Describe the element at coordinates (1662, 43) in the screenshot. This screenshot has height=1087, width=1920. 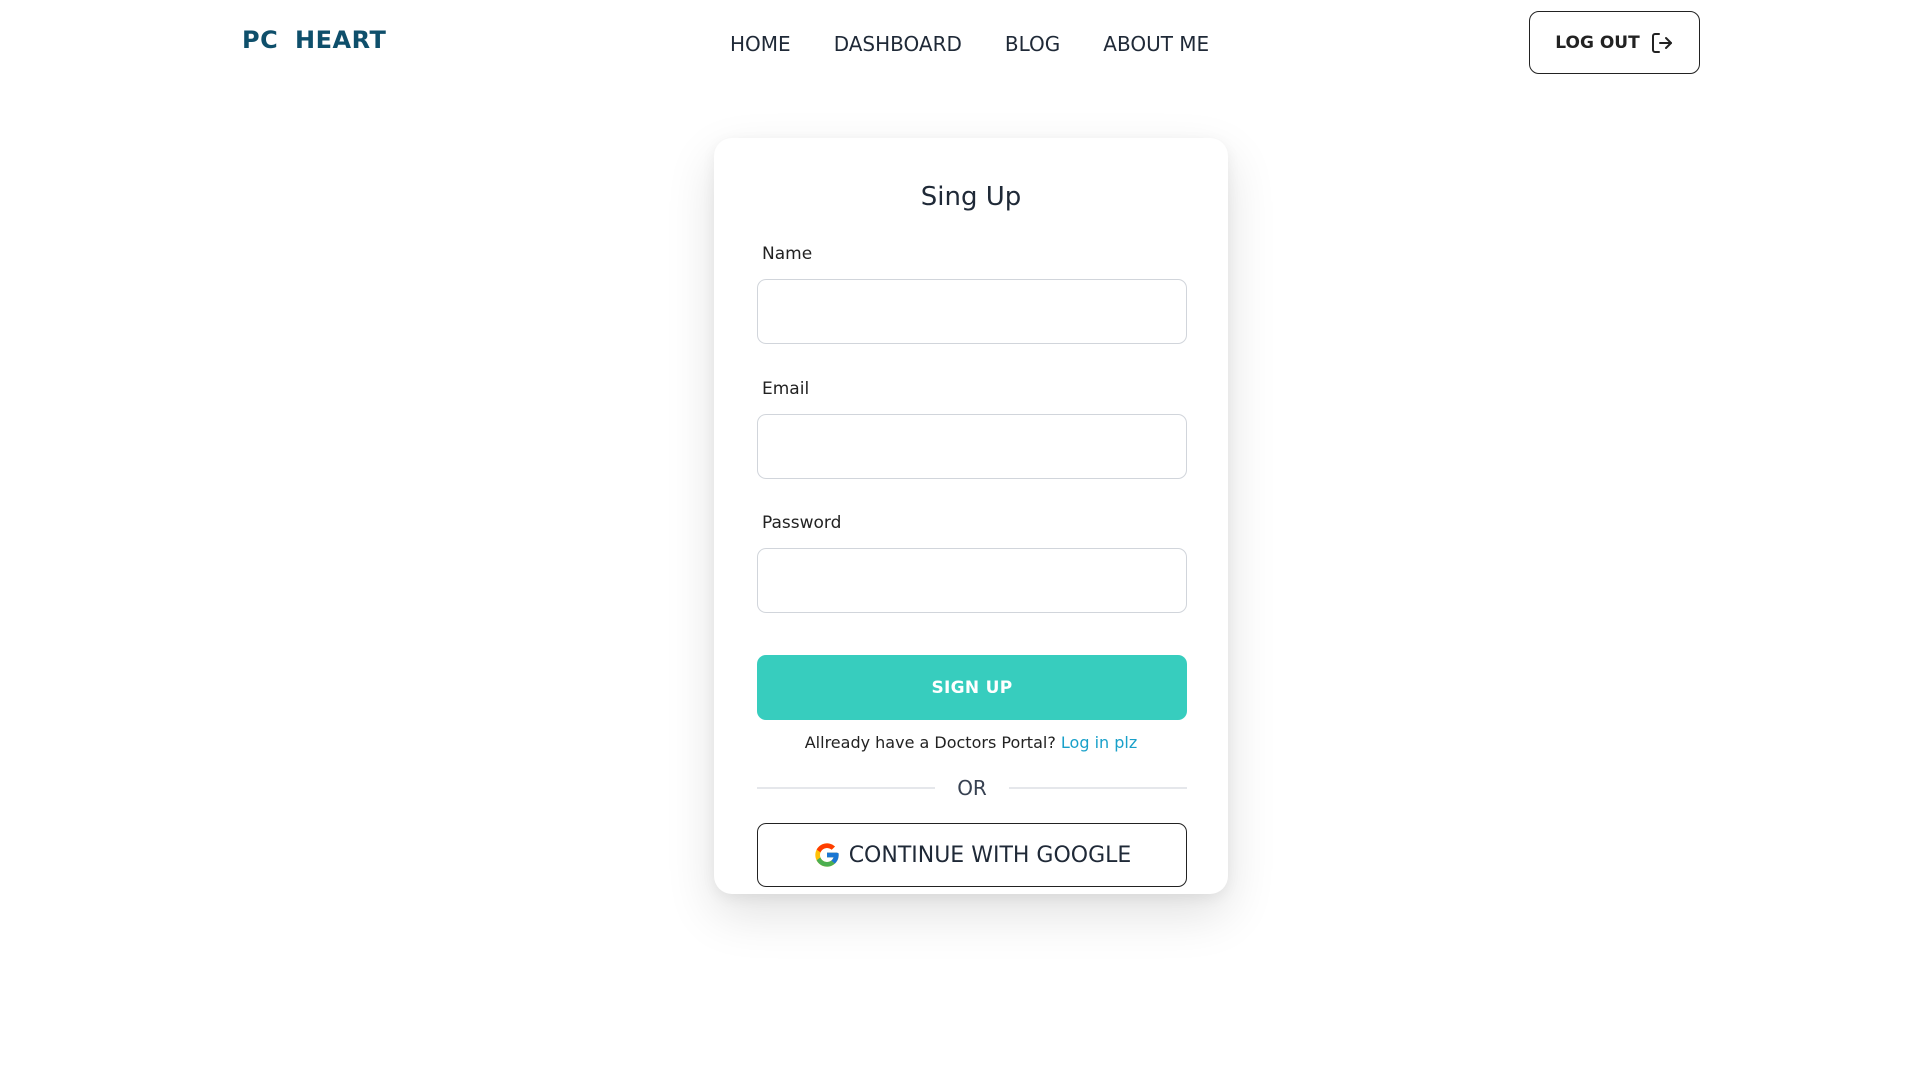
I see `logout-arrow-icon` at that location.